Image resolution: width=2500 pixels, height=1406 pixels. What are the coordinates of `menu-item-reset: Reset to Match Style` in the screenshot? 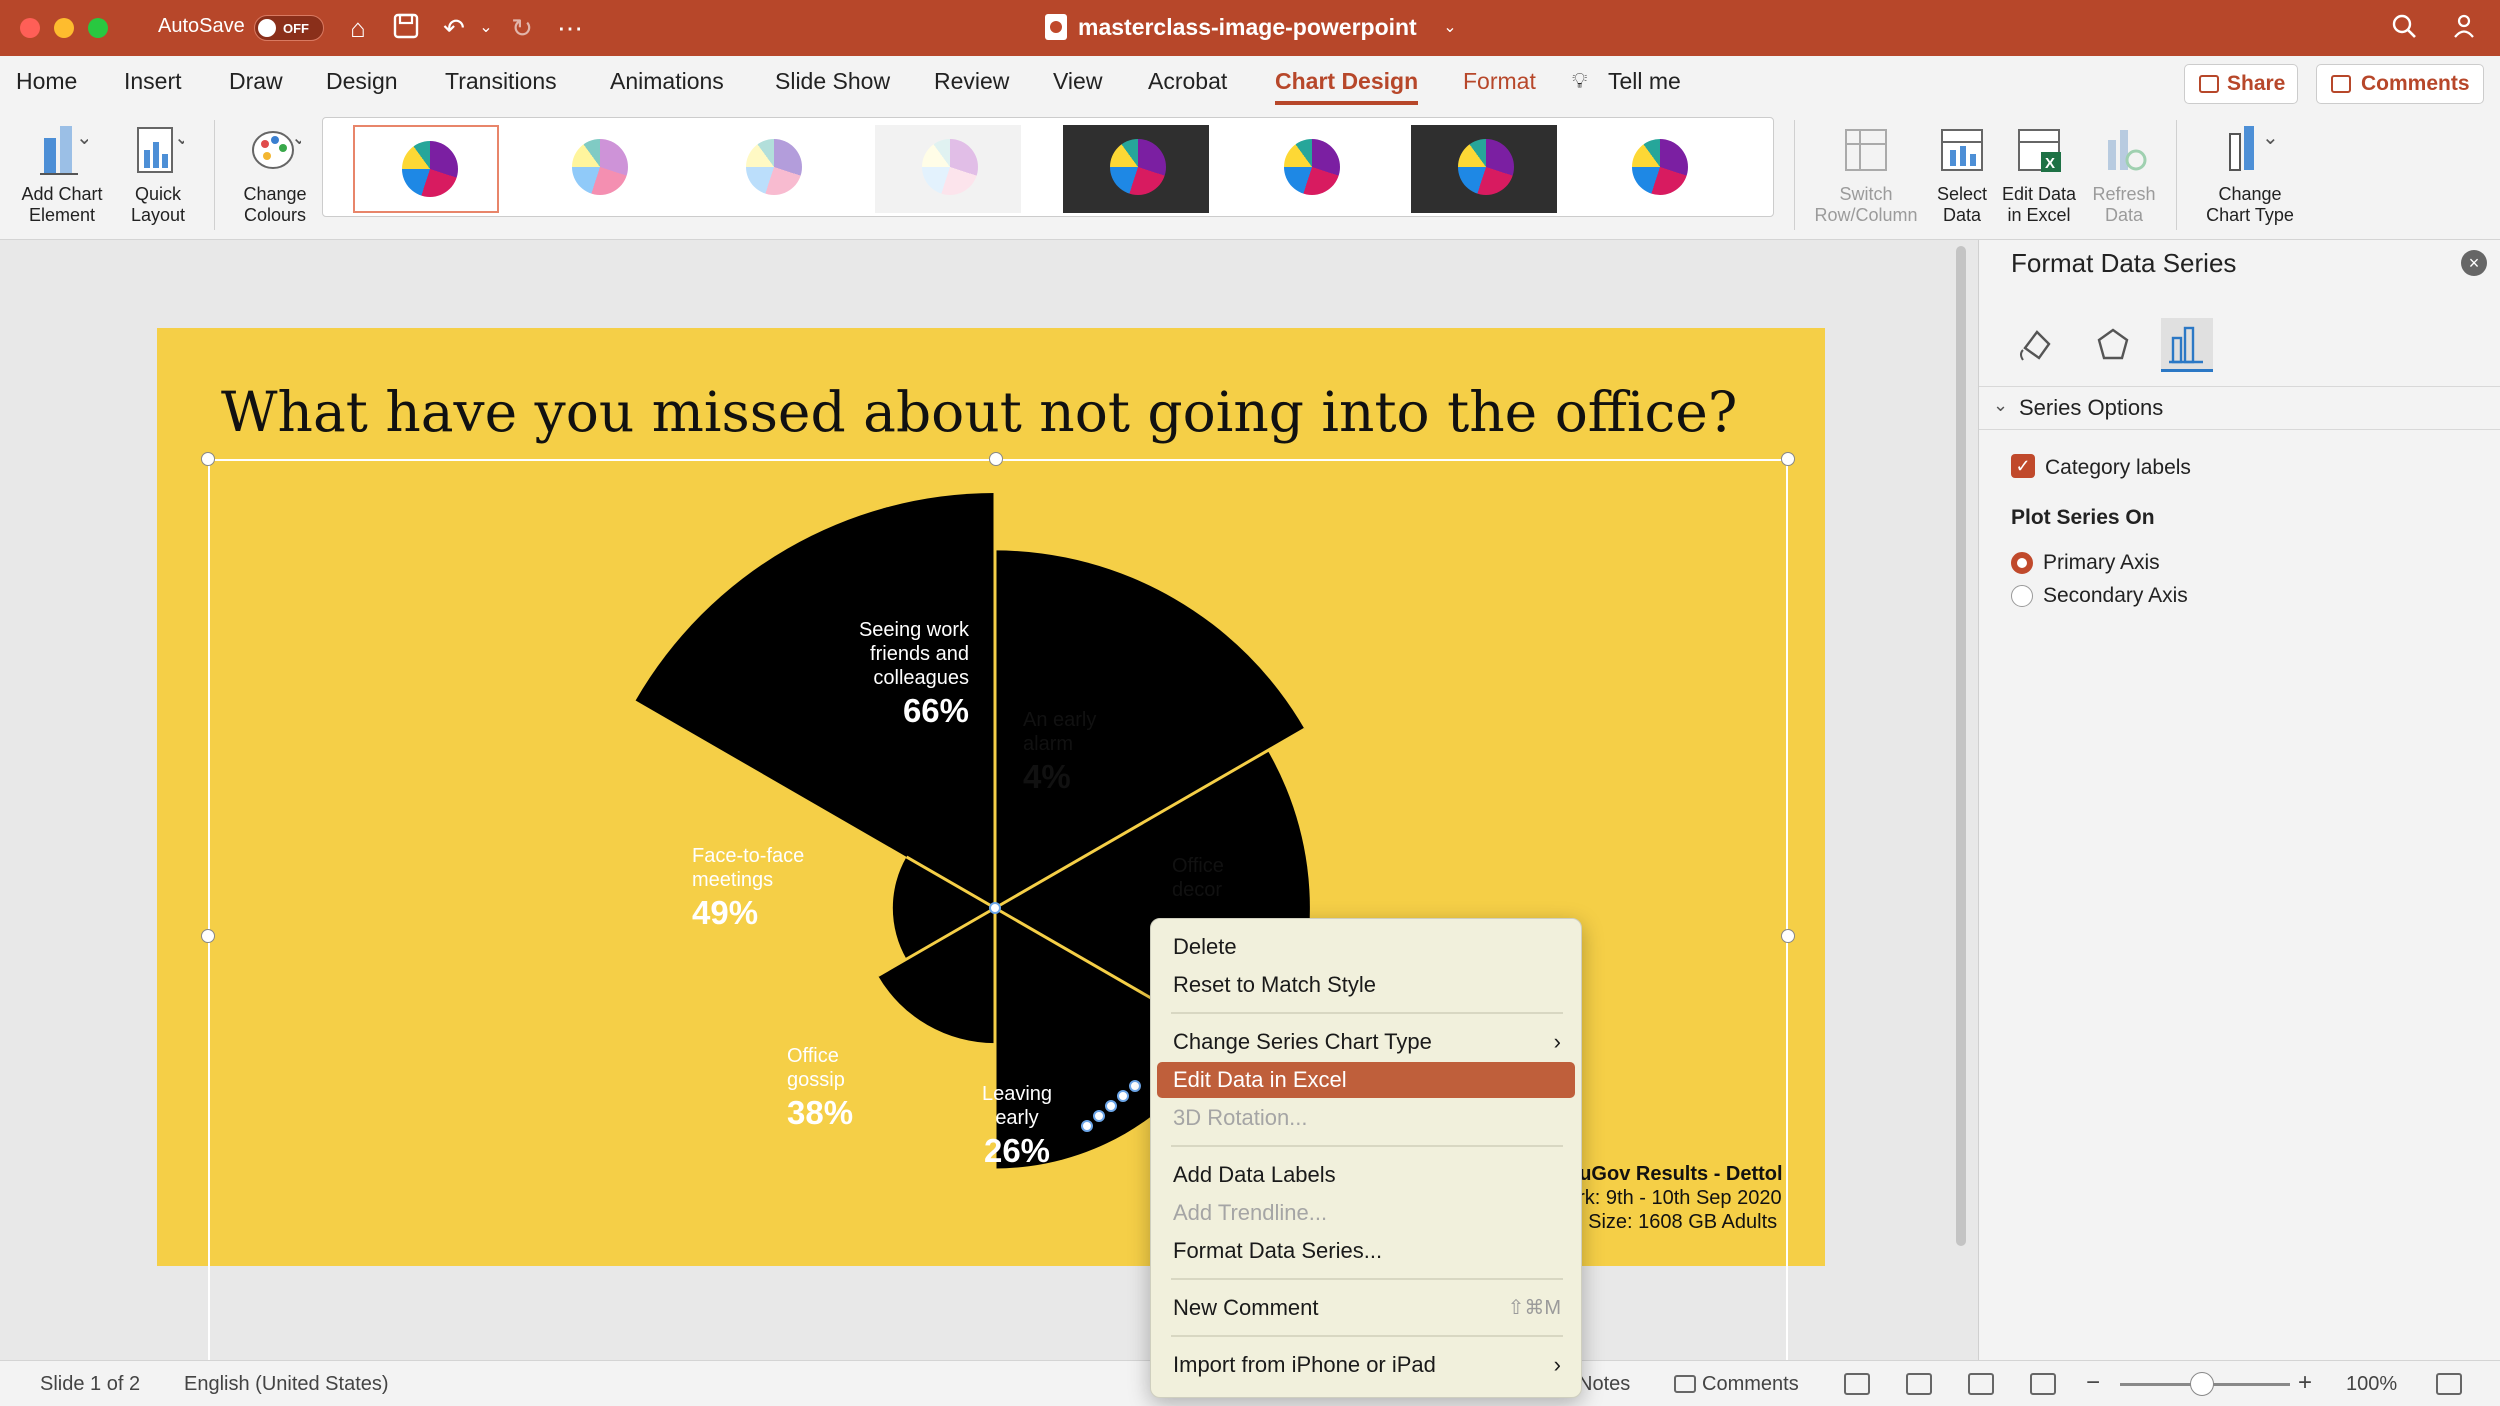 It's located at (1366, 985).